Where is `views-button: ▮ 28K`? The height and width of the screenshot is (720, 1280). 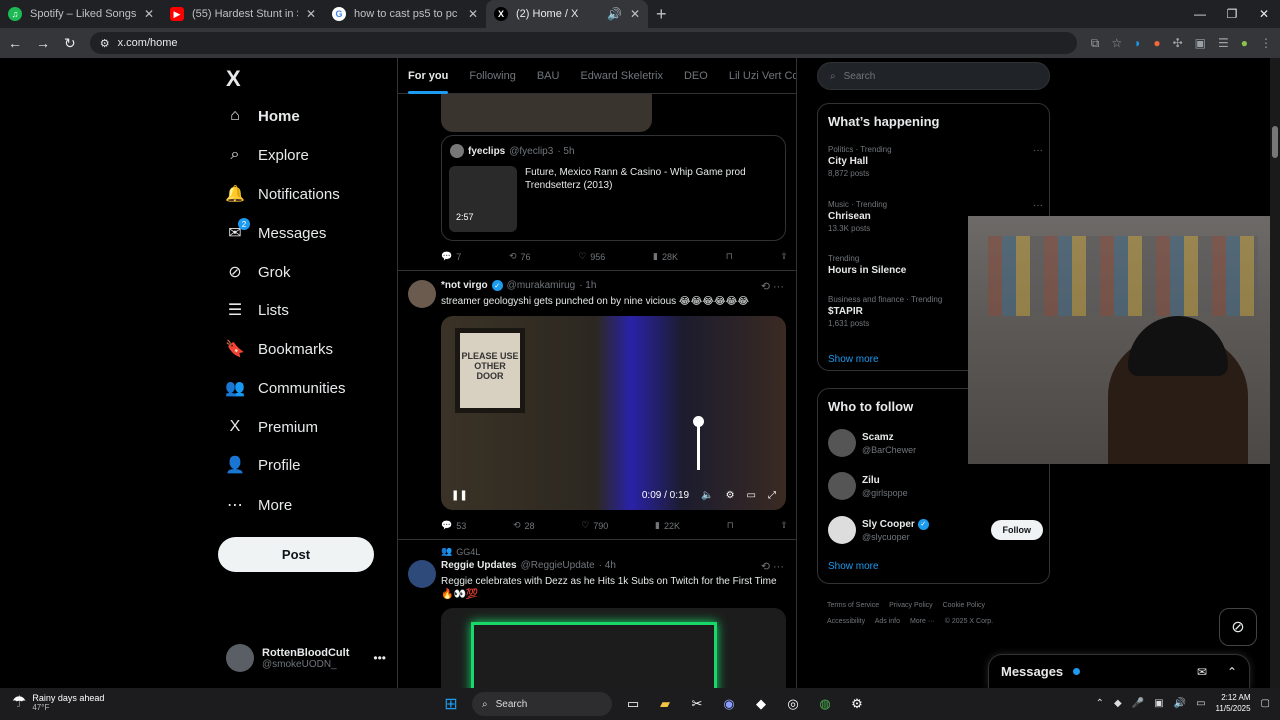 views-button: ▮ 28K is located at coordinates (665, 256).